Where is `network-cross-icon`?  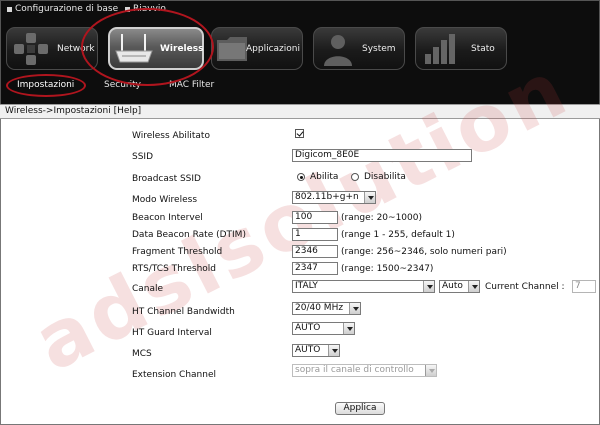 network-cross-icon is located at coordinates (31, 49).